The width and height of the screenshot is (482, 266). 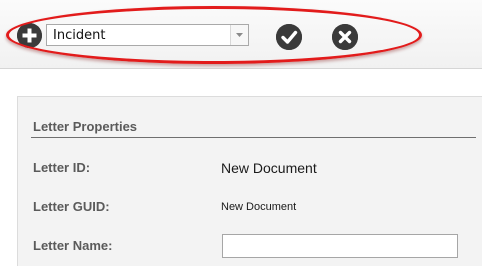 I want to click on letter-id-label: Letter ID:, so click(x=62, y=167).